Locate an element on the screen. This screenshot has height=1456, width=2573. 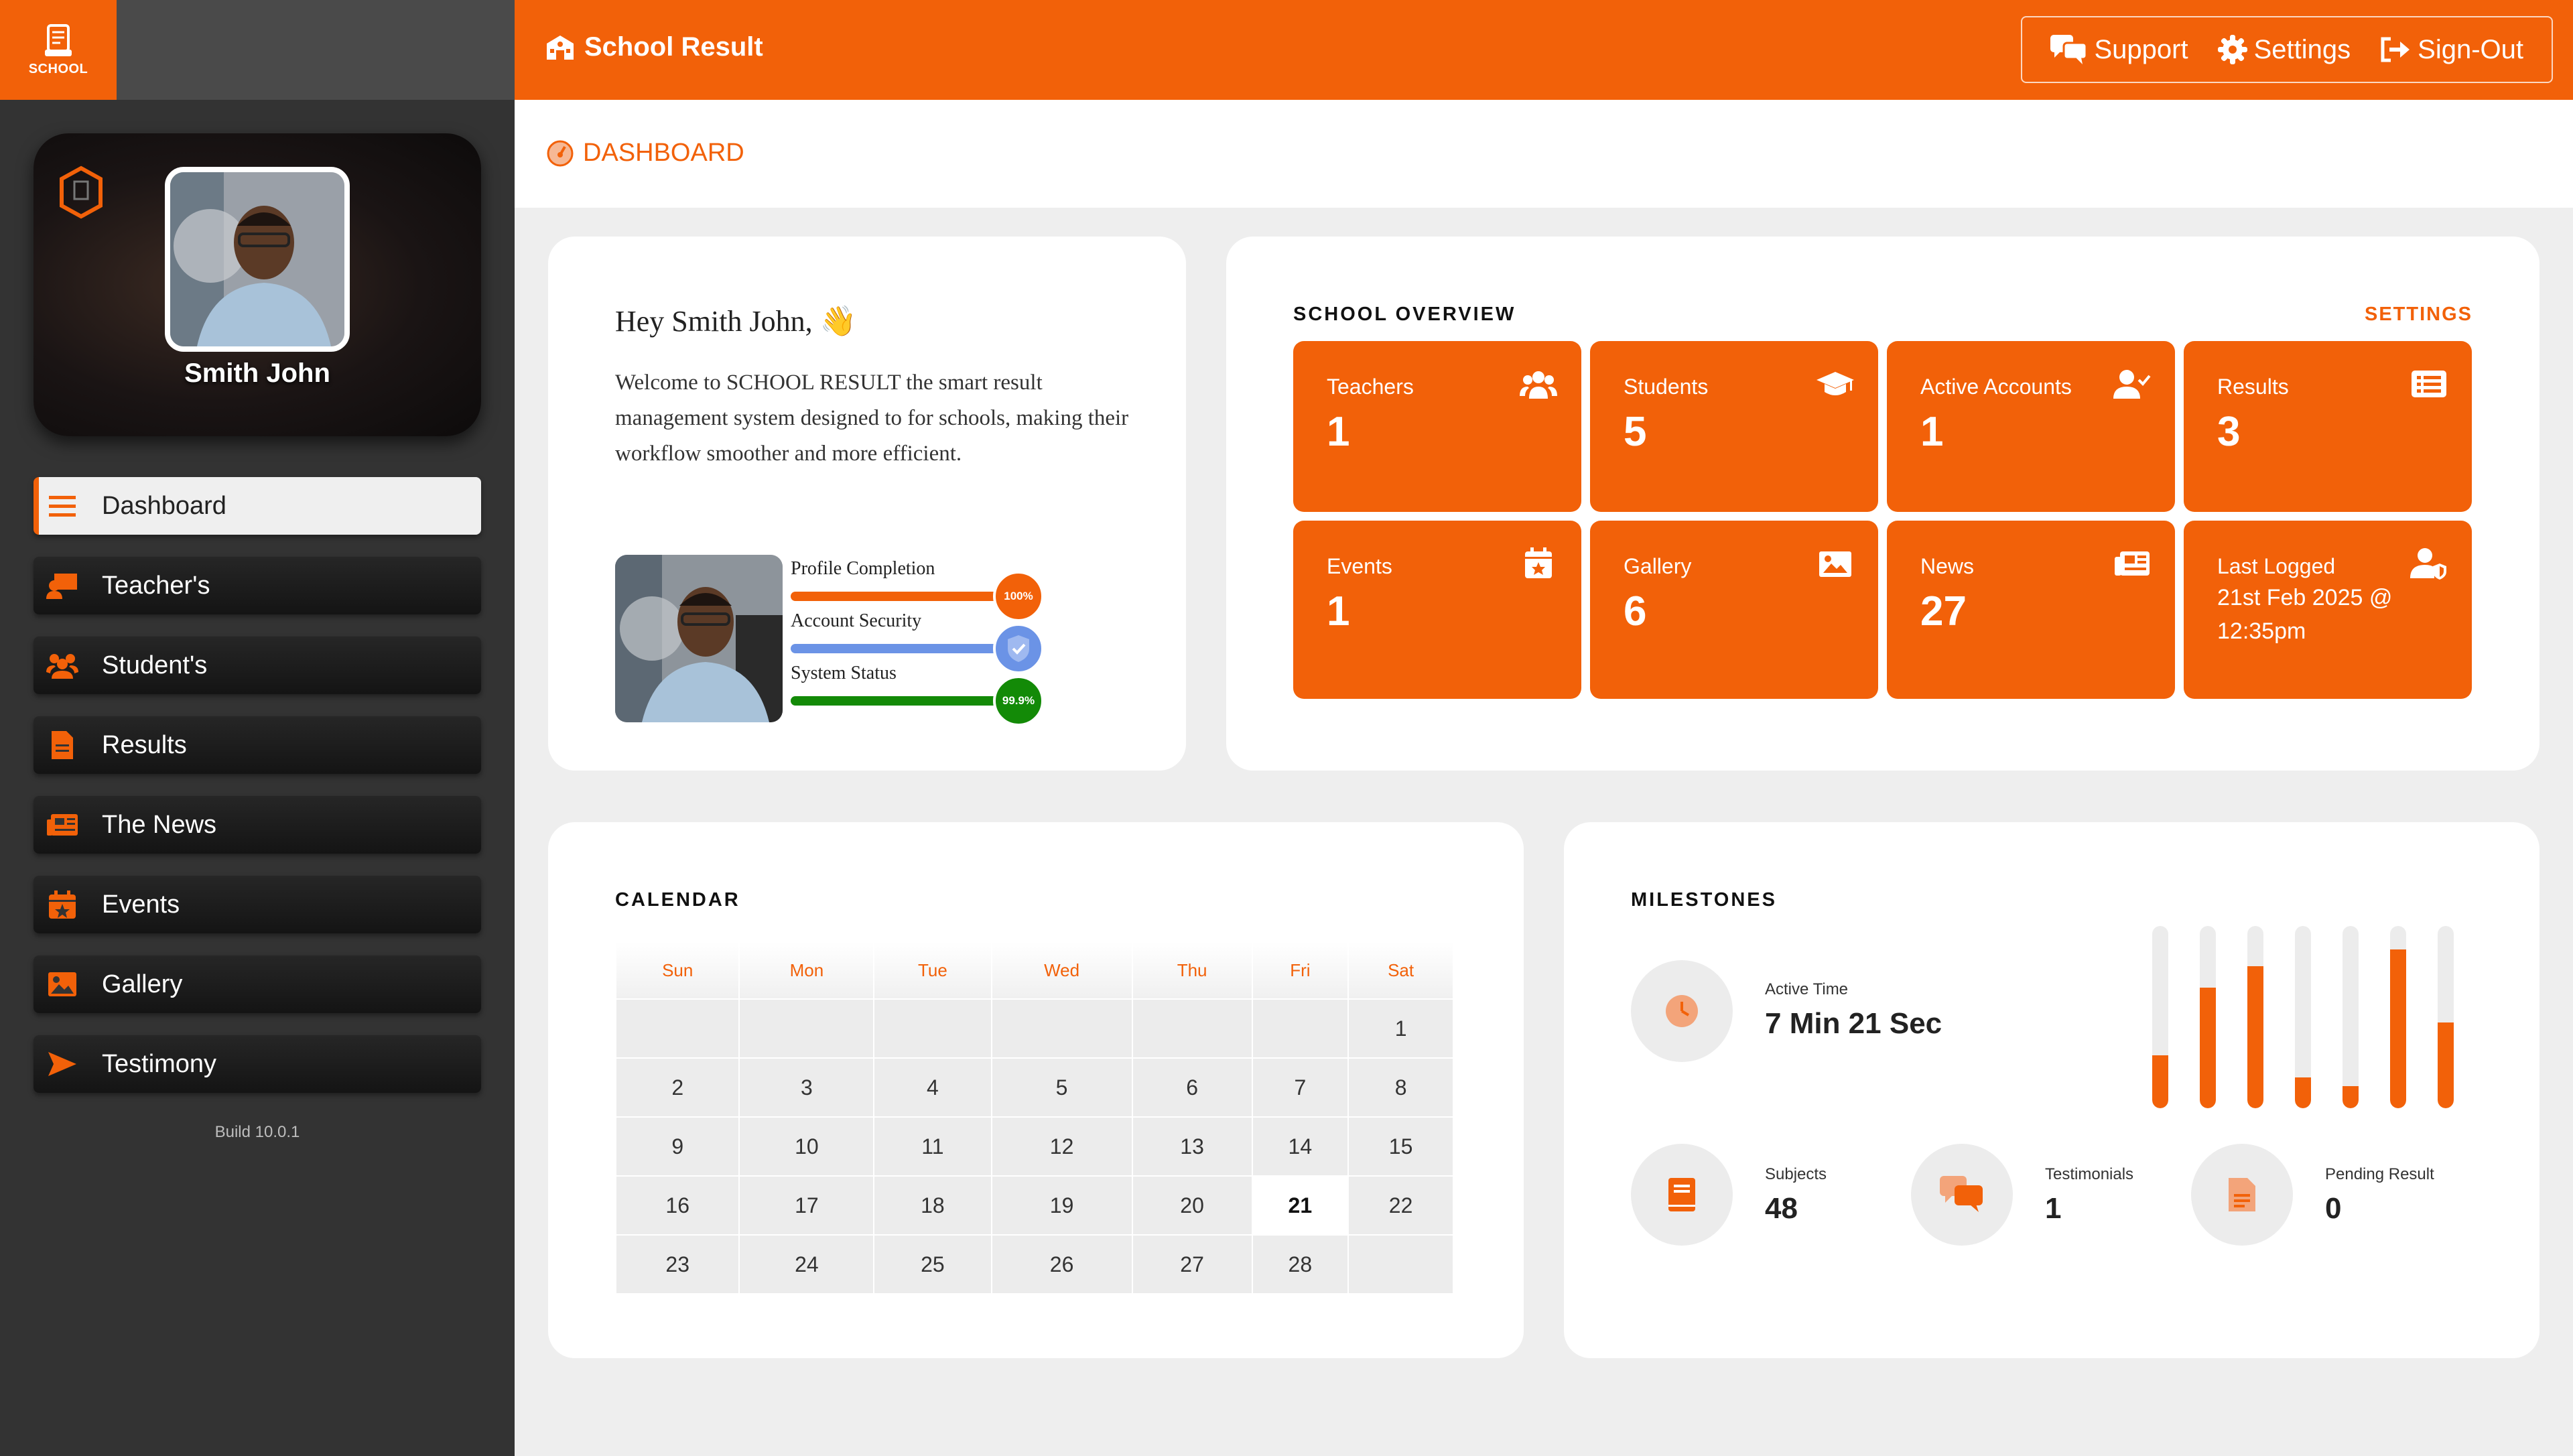
weekday-header: Sun is located at coordinates (677, 970).